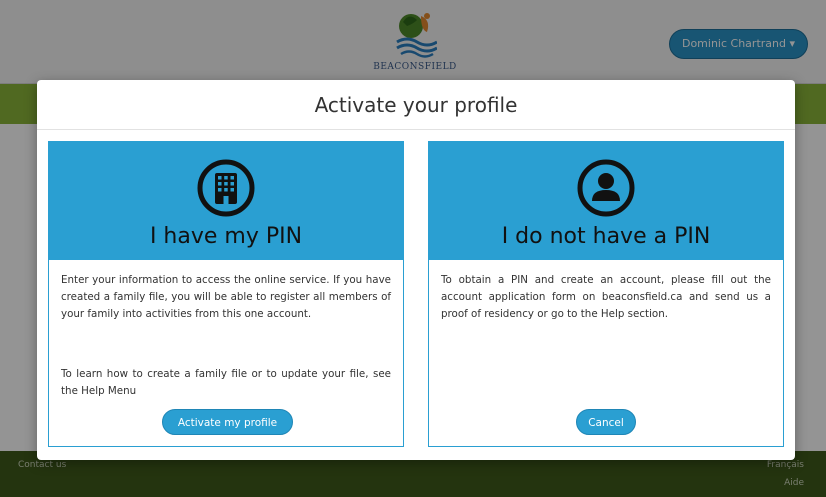 Image resolution: width=826 pixels, height=497 pixels. Describe the element at coordinates (226, 188) in the screenshot. I see `building-icon` at that location.